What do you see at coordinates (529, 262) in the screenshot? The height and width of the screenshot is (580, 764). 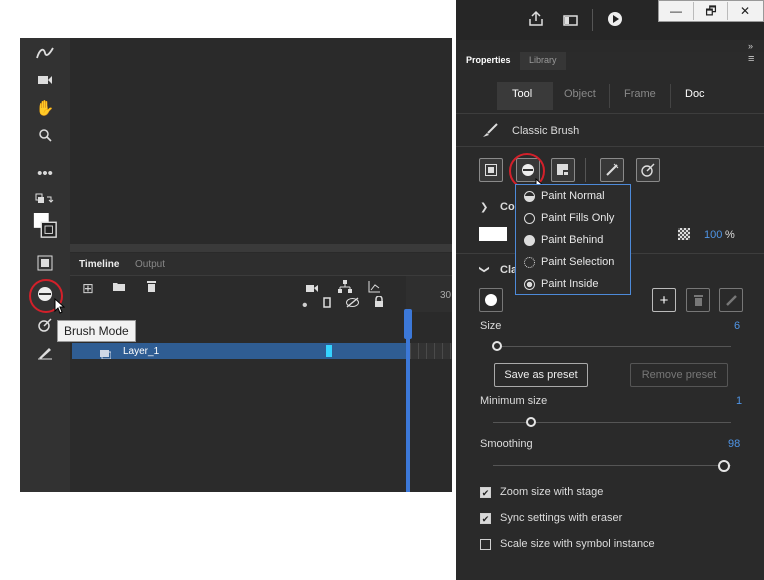 I see `paint-selection-icon` at bounding box center [529, 262].